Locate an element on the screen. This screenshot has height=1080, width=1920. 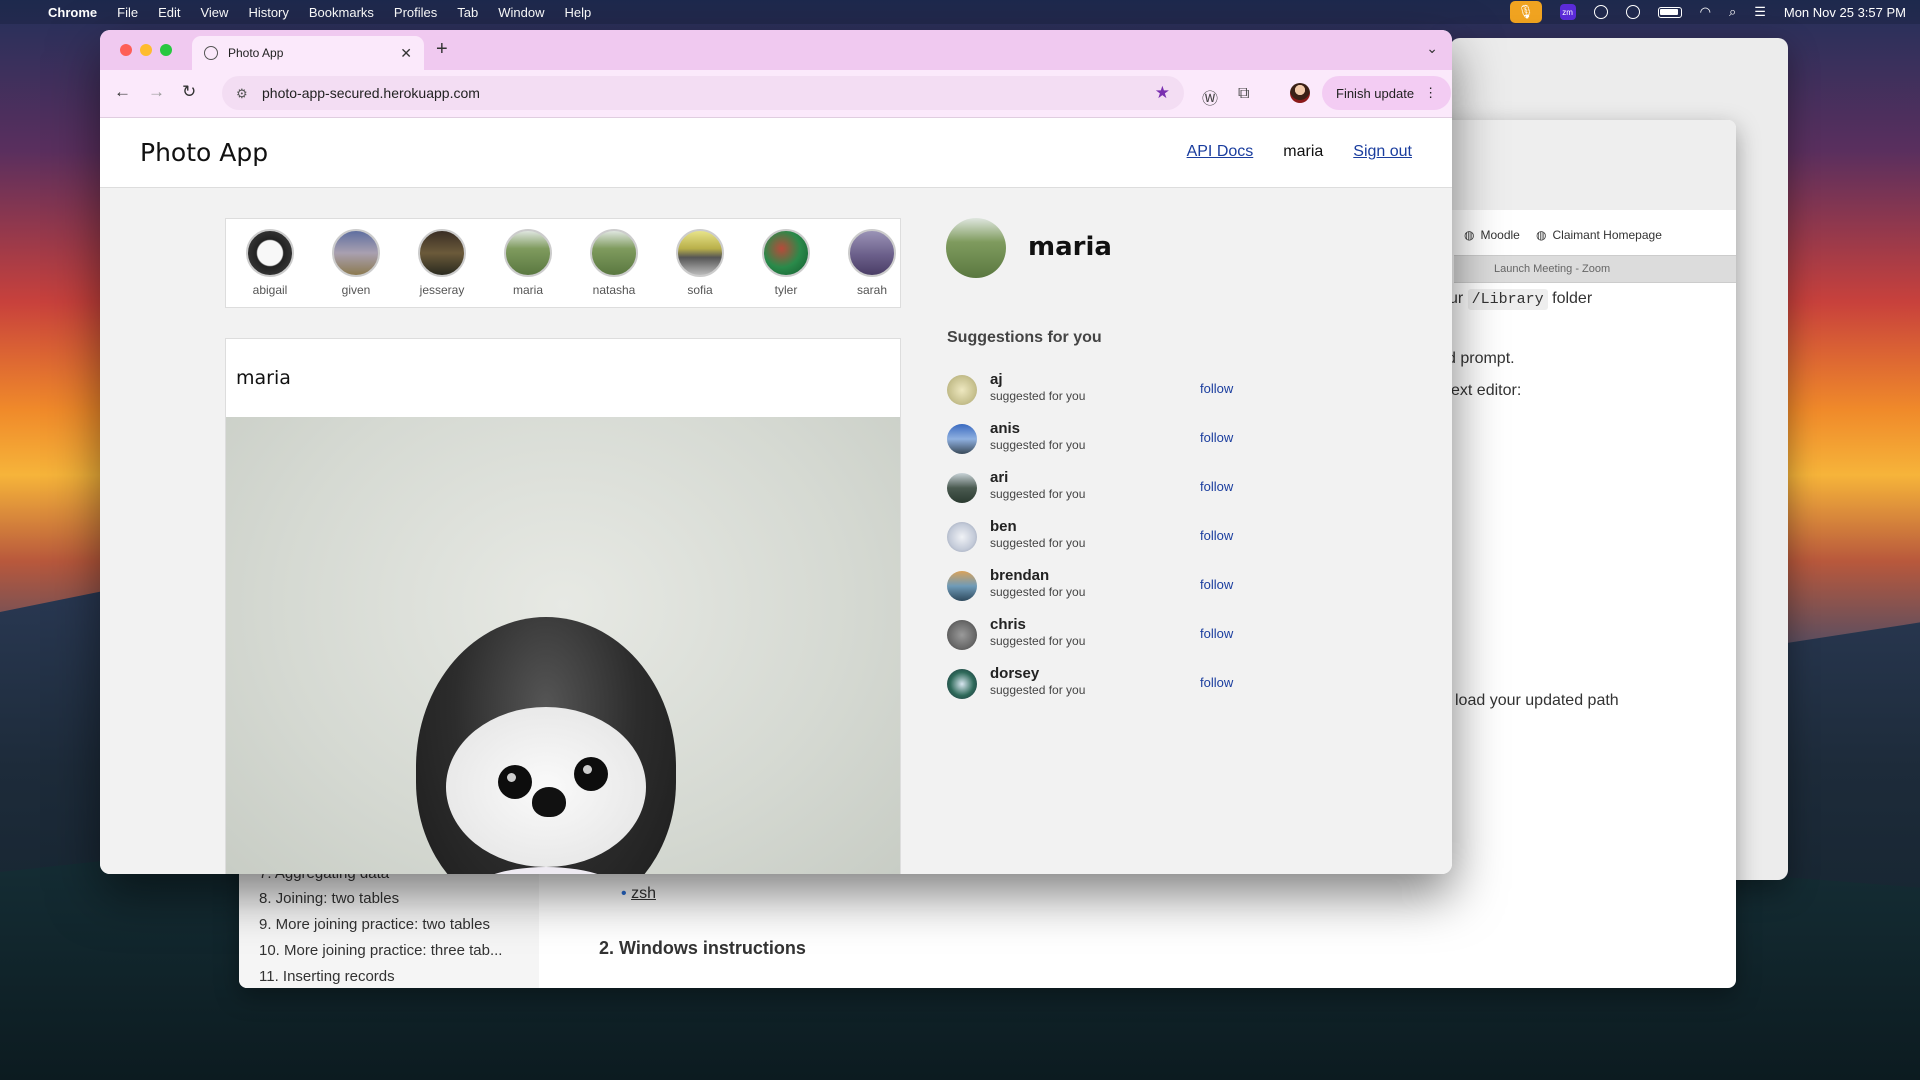
suggestion-row: brendan suggested for you follow is located at coordinates (1107, 587).